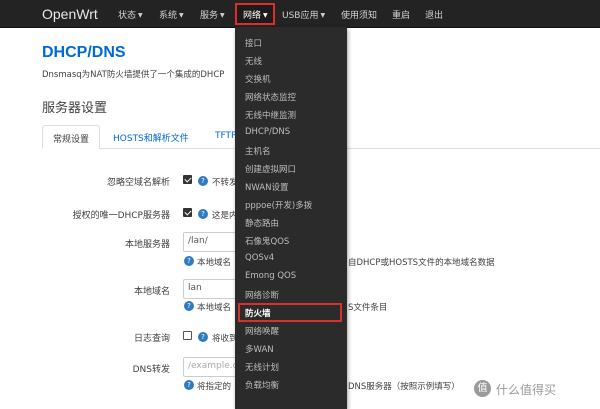 The width and height of the screenshot is (600, 409). Describe the element at coordinates (214, 308) in the screenshot. I see `local-domain-help-left: 本地域名` at that location.